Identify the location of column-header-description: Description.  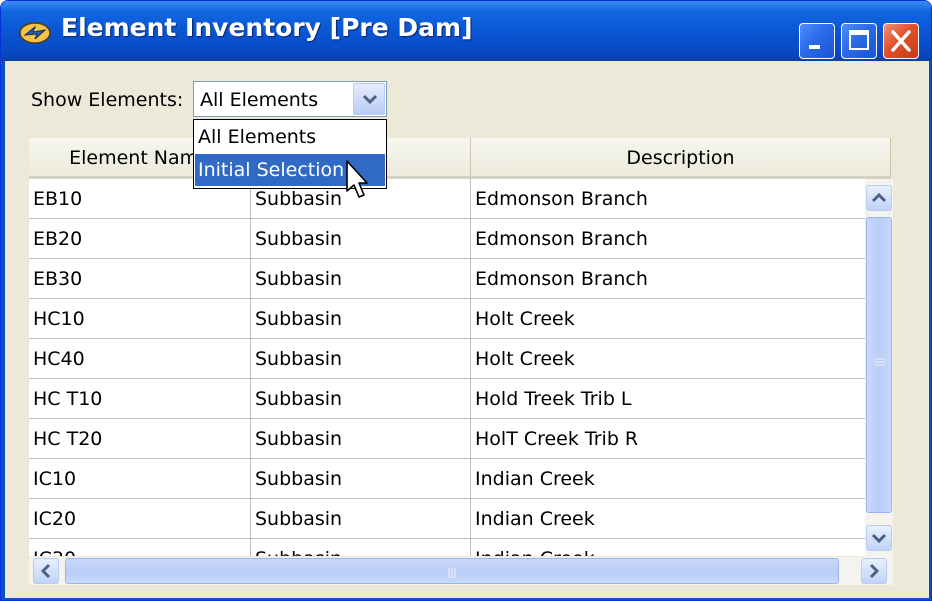
(681, 158).